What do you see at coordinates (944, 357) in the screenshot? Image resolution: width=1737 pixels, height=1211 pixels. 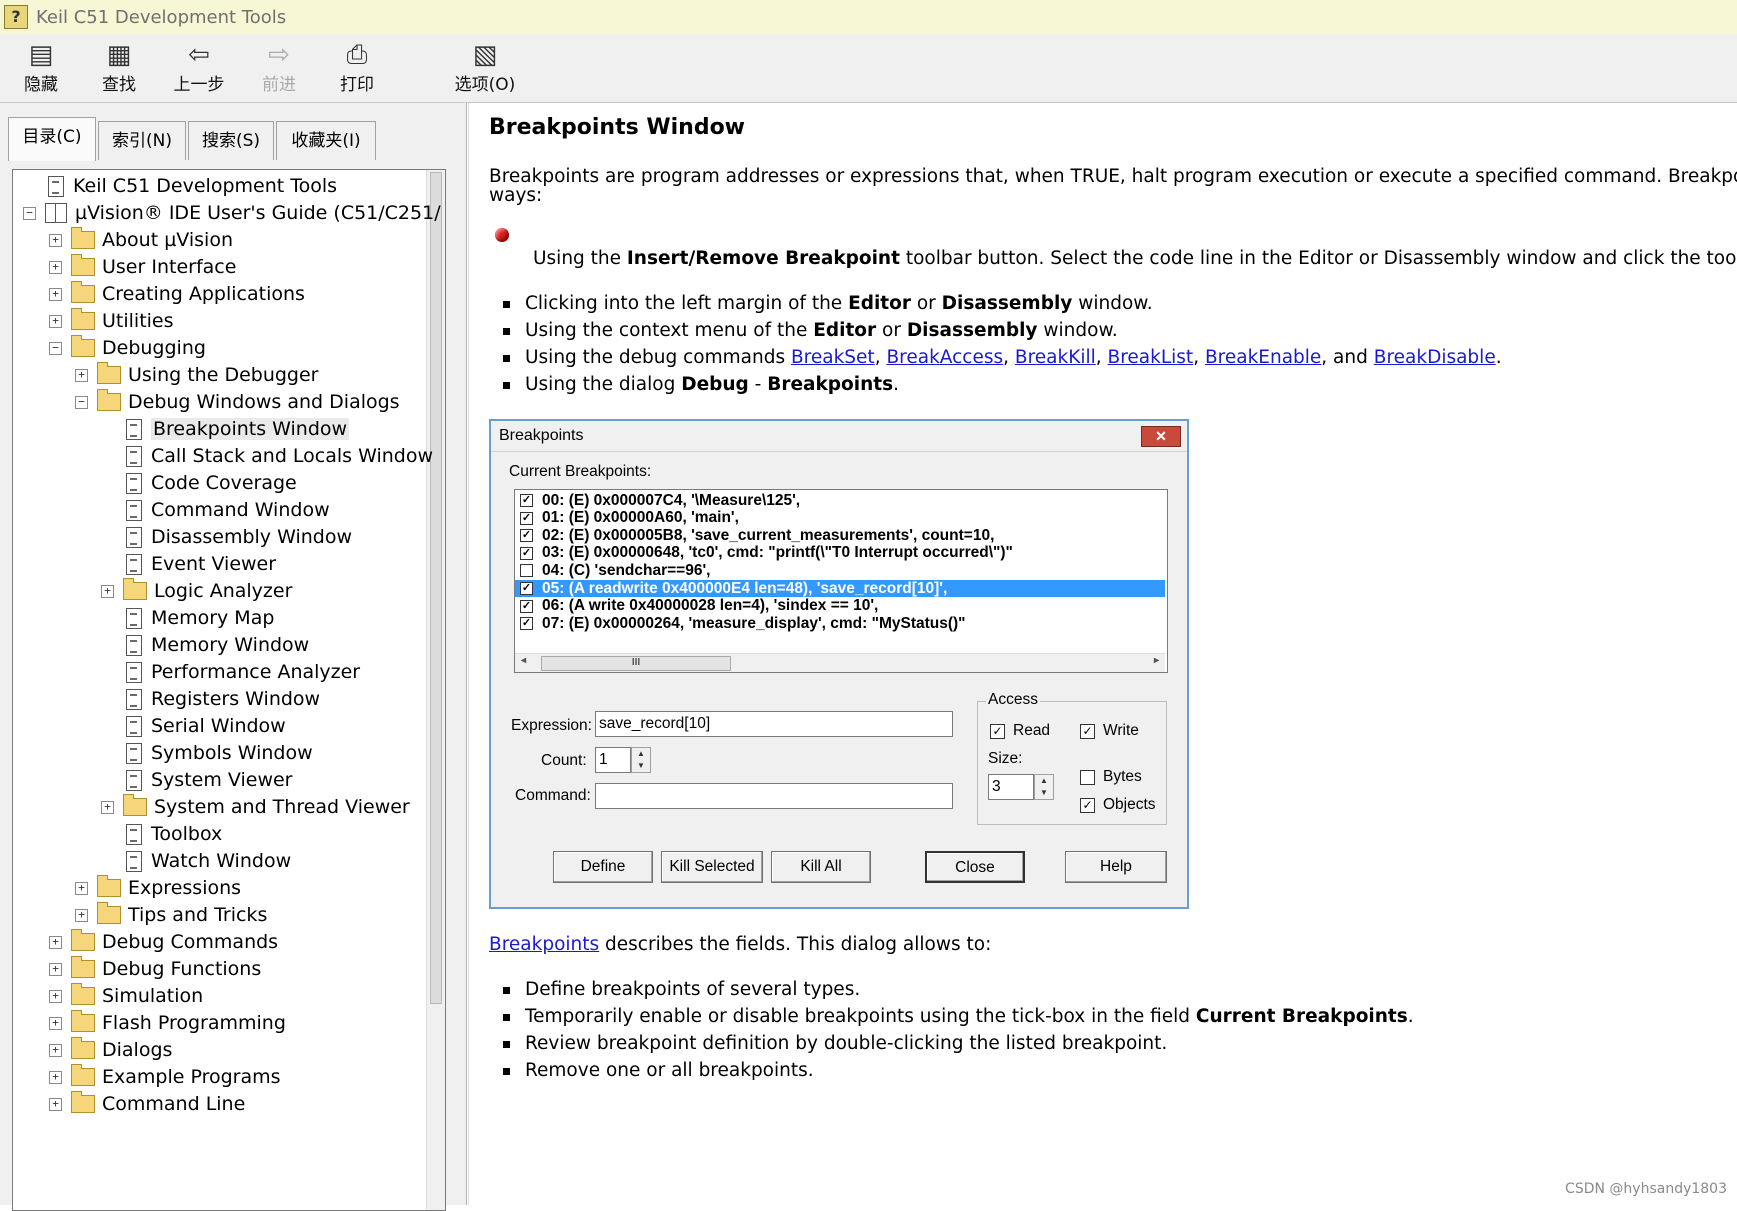 I see `link-breakaccess: BreakAccess` at bounding box center [944, 357].